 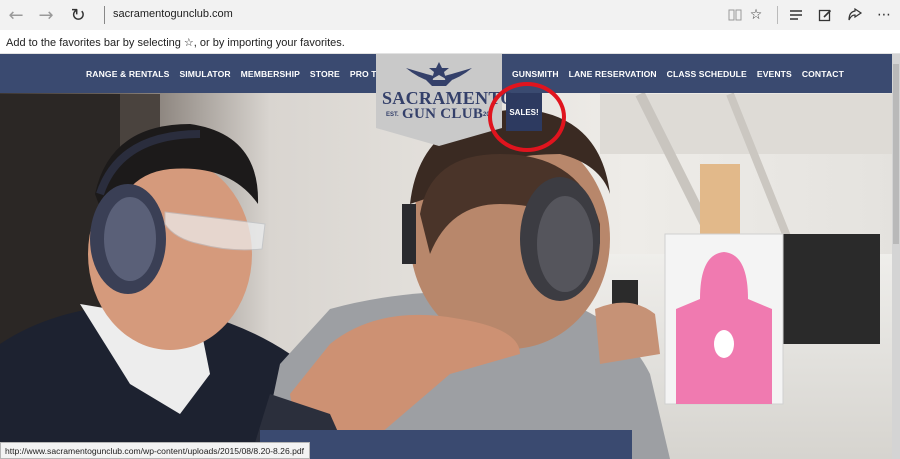 What do you see at coordinates (450, 15) in the screenshot?
I see `browser-toolbar: ← → ↻ sacramentogunclub.com ☆ ⋯` at bounding box center [450, 15].